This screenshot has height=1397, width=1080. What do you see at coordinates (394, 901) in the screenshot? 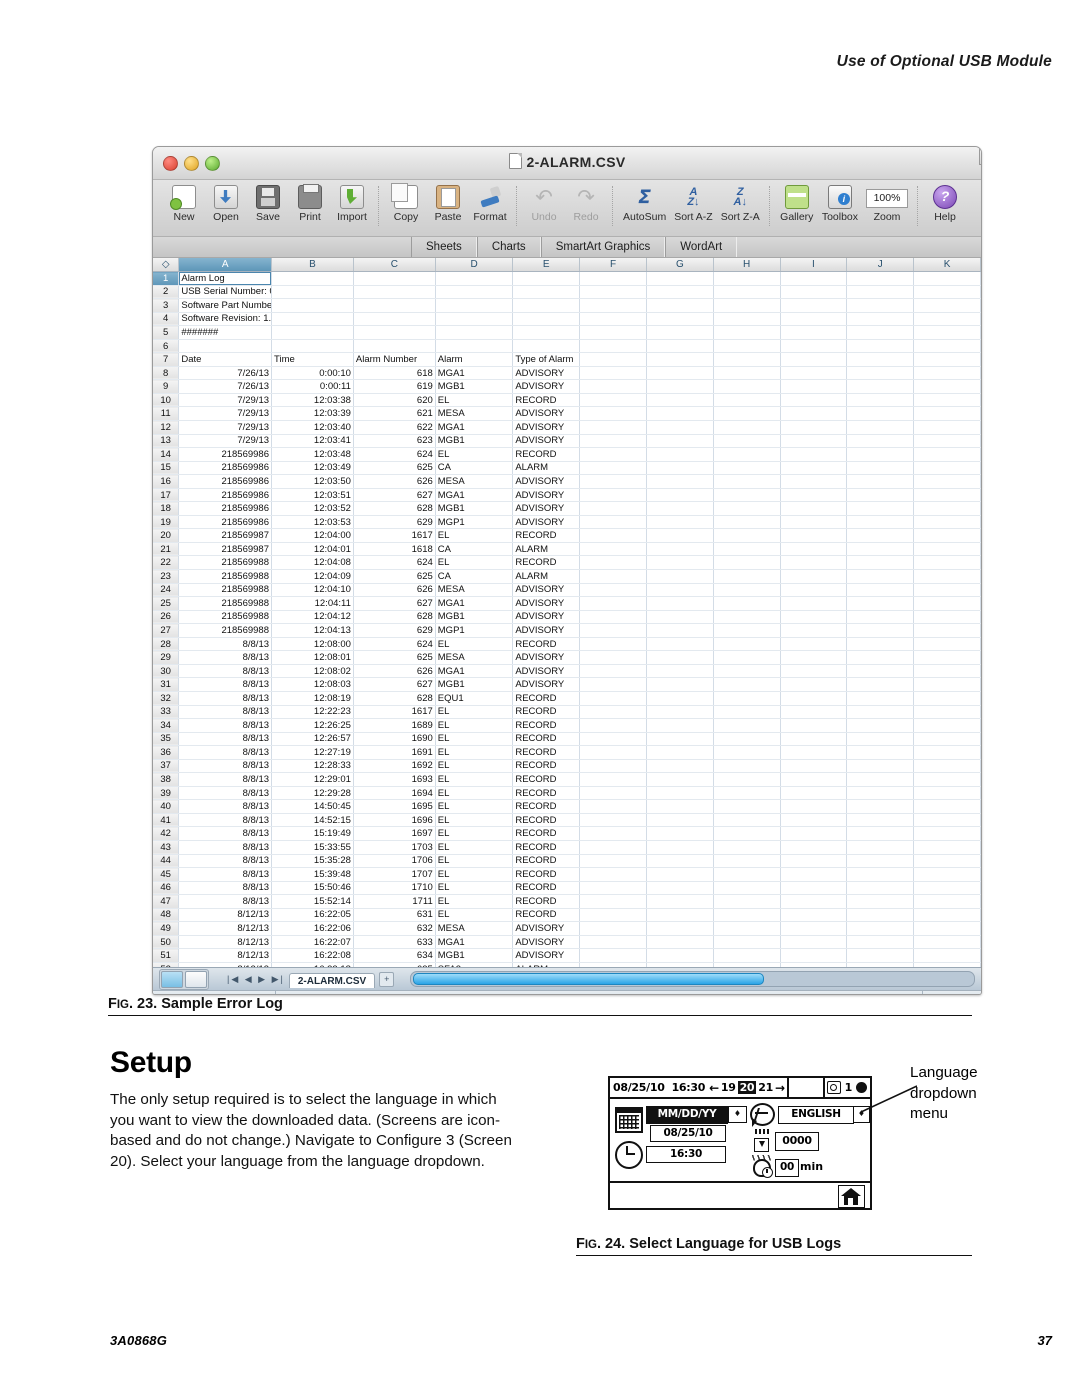
I see `grid-cell: 1711` at bounding box center [394, 901].